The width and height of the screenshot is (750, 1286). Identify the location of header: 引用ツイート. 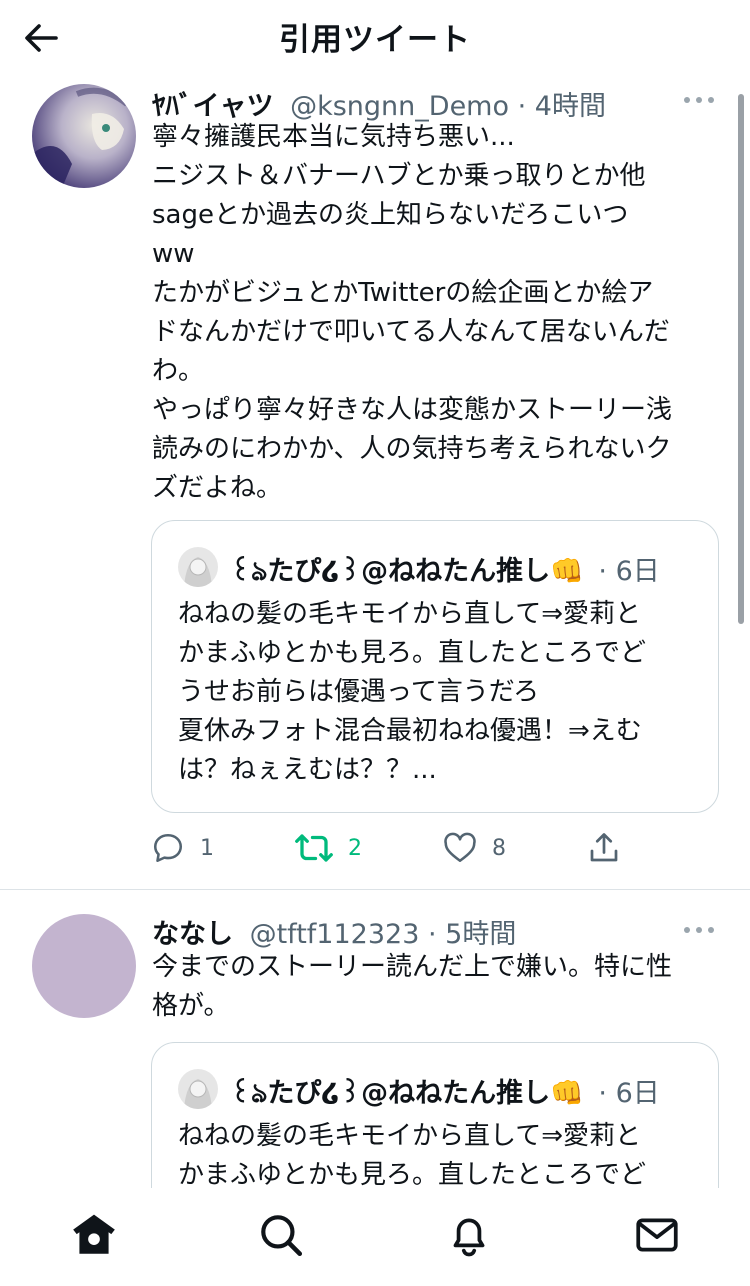
(375, 37).